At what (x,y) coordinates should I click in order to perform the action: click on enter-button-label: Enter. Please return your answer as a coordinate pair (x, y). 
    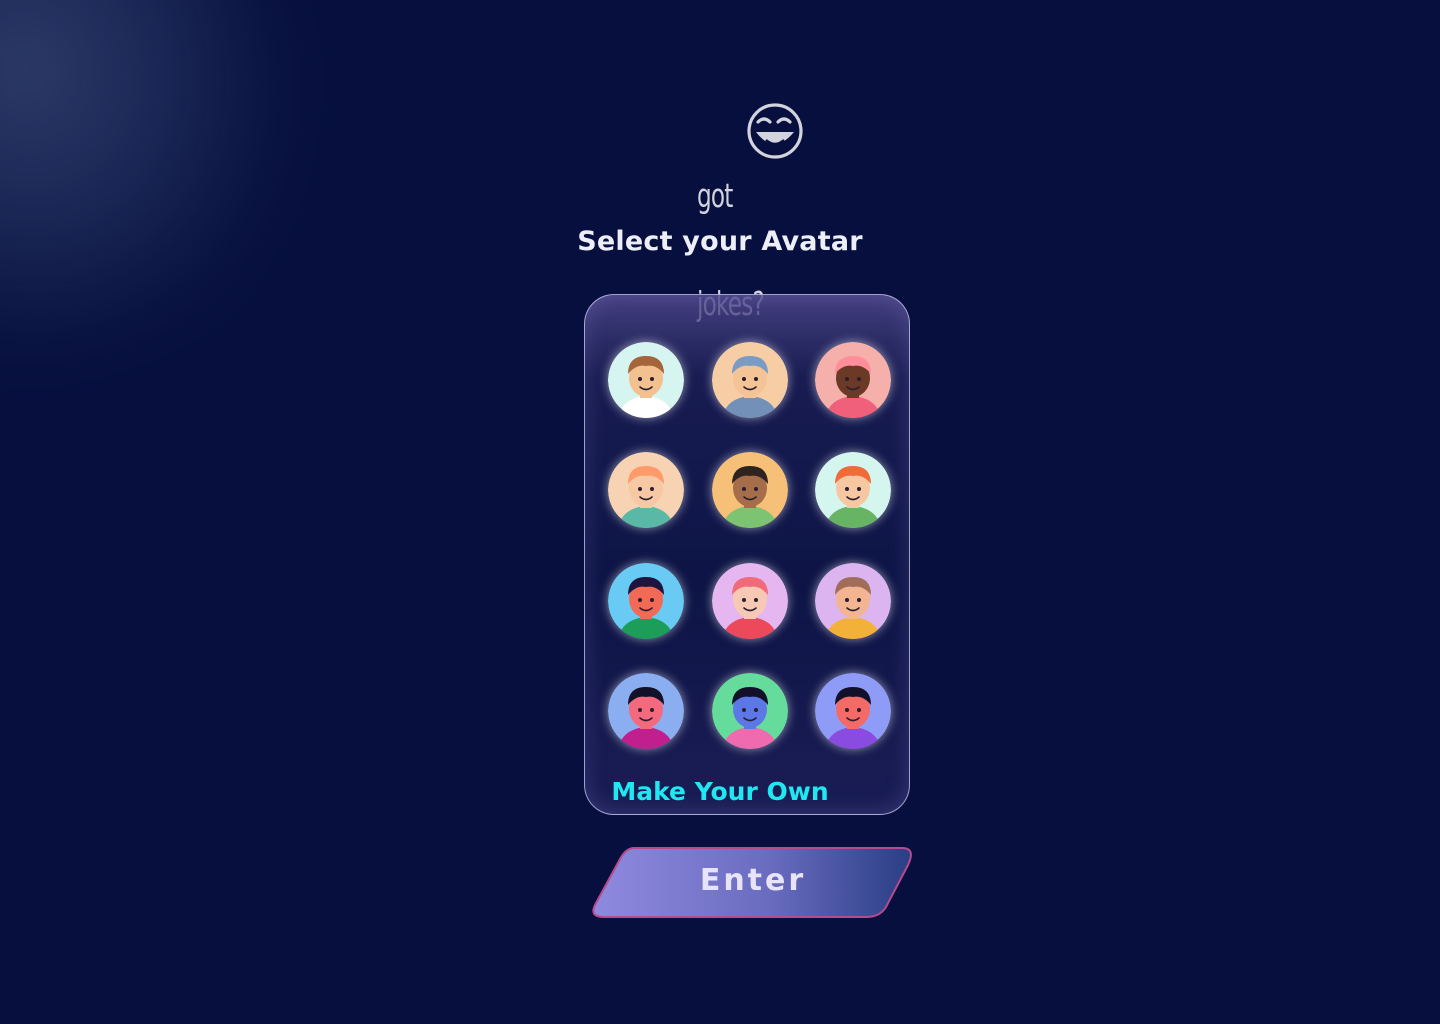
    Looking at the image, I should click on (753, 880).